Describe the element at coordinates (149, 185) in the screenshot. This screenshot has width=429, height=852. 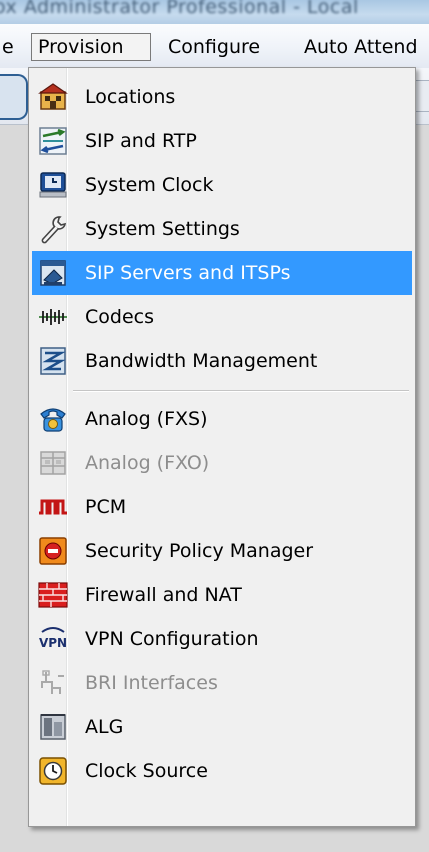
I see `menu-item-label: System Clock` at that location.